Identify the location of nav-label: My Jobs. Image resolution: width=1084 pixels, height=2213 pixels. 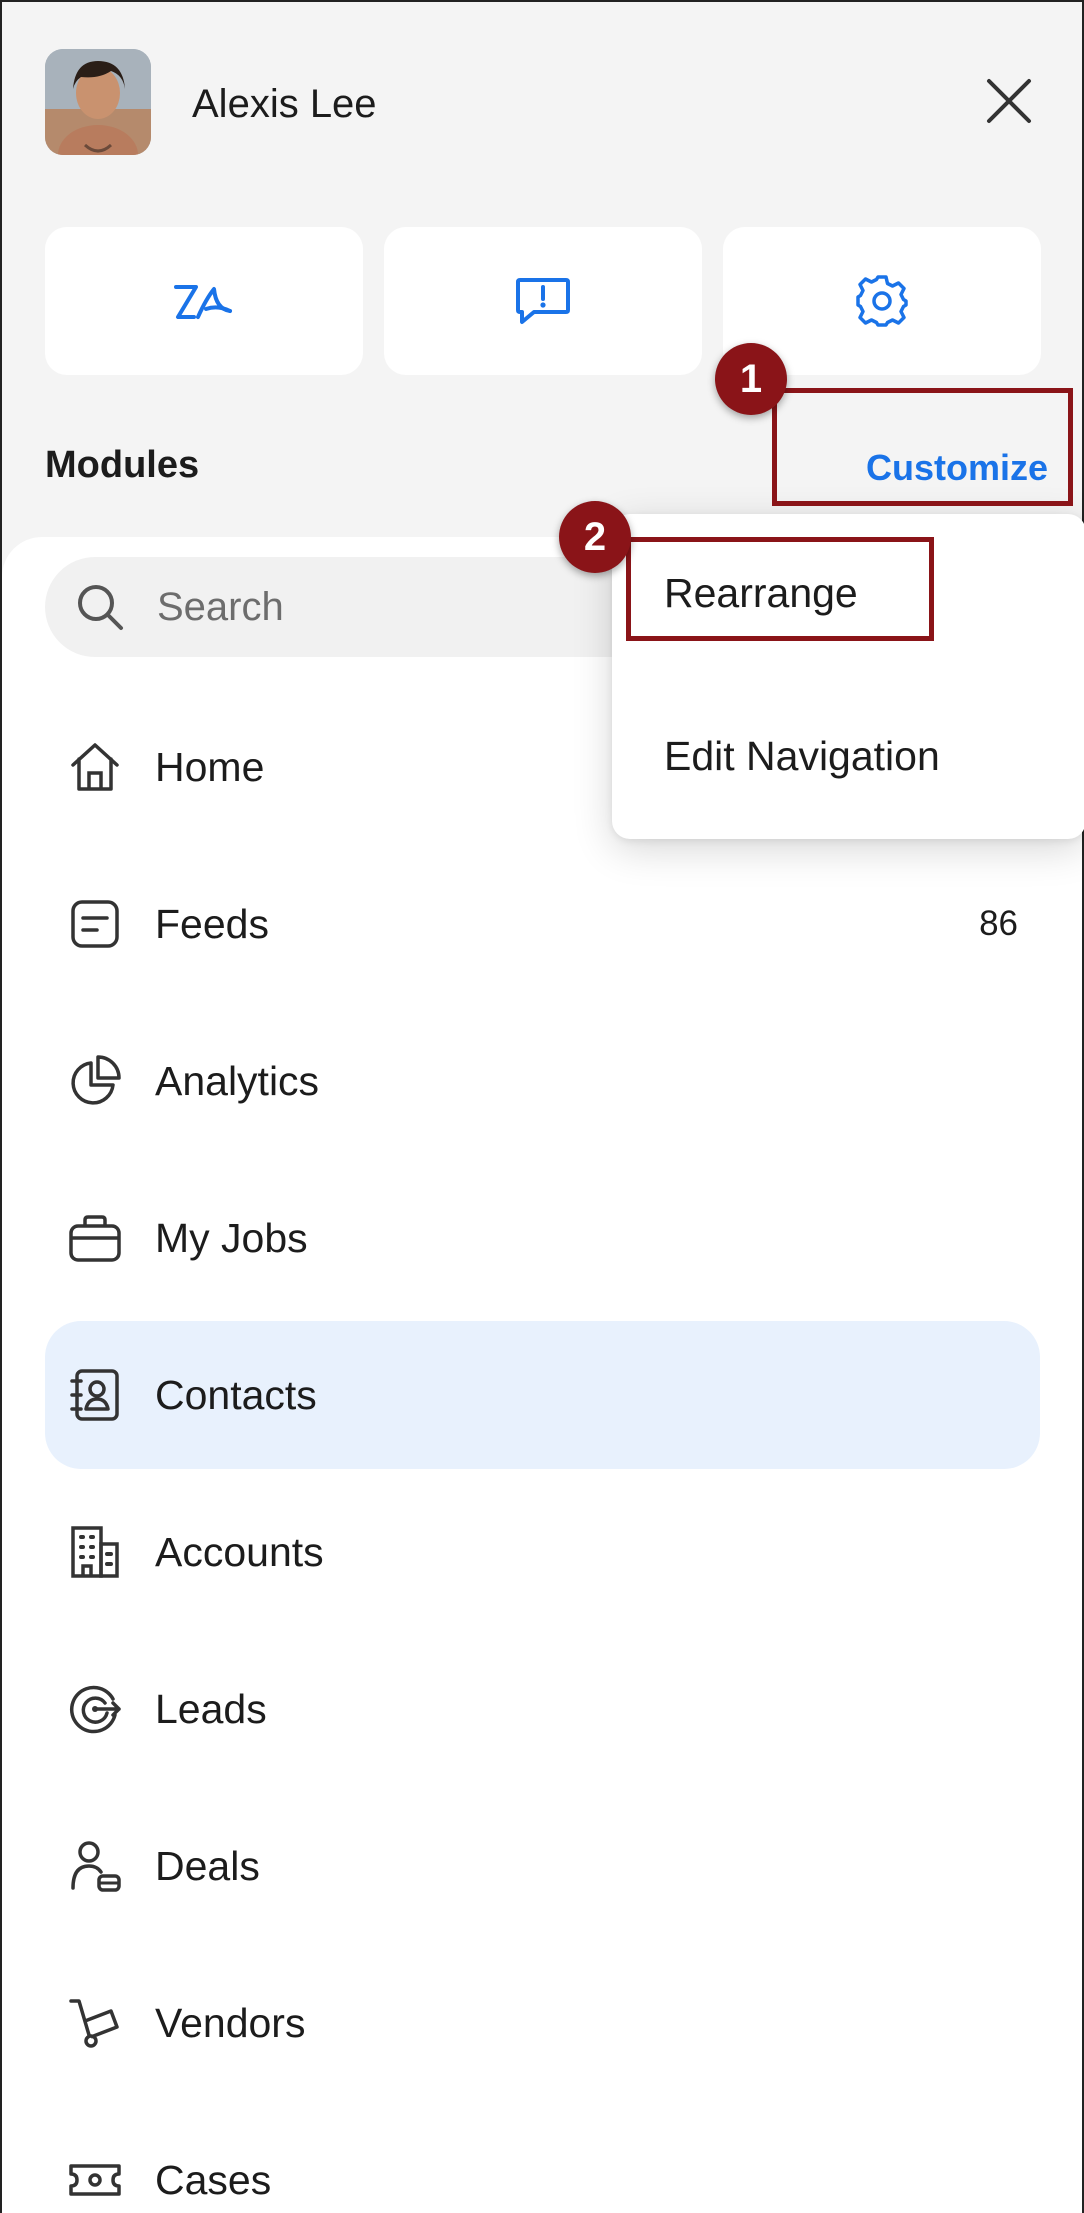
(231, 1237).